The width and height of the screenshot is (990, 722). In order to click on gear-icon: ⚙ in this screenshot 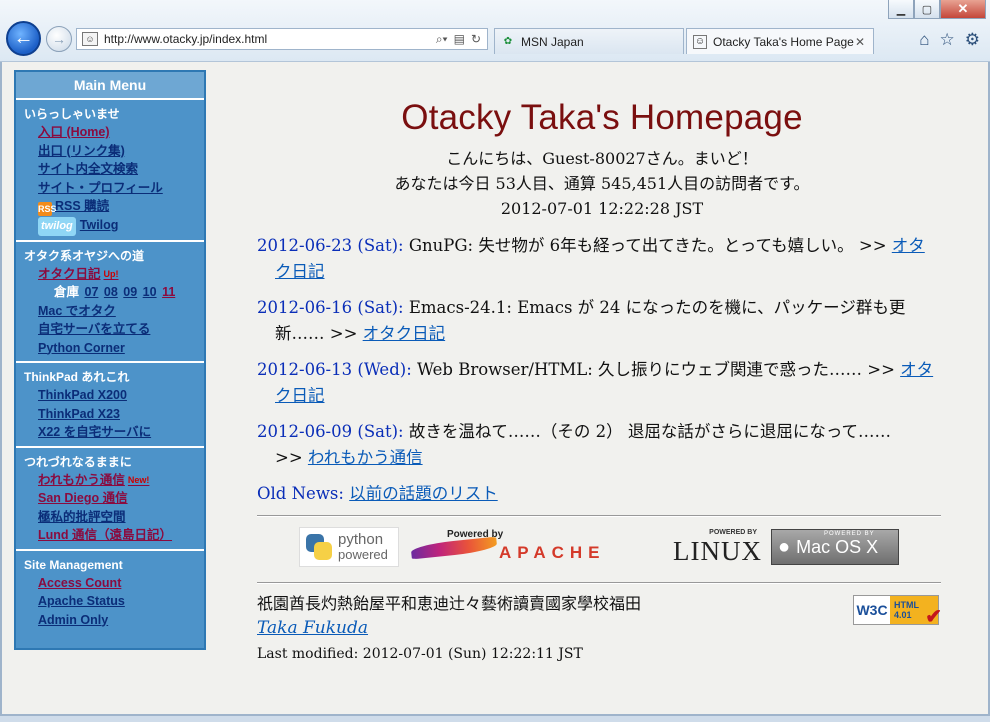, I will do `click(972, 40)`.